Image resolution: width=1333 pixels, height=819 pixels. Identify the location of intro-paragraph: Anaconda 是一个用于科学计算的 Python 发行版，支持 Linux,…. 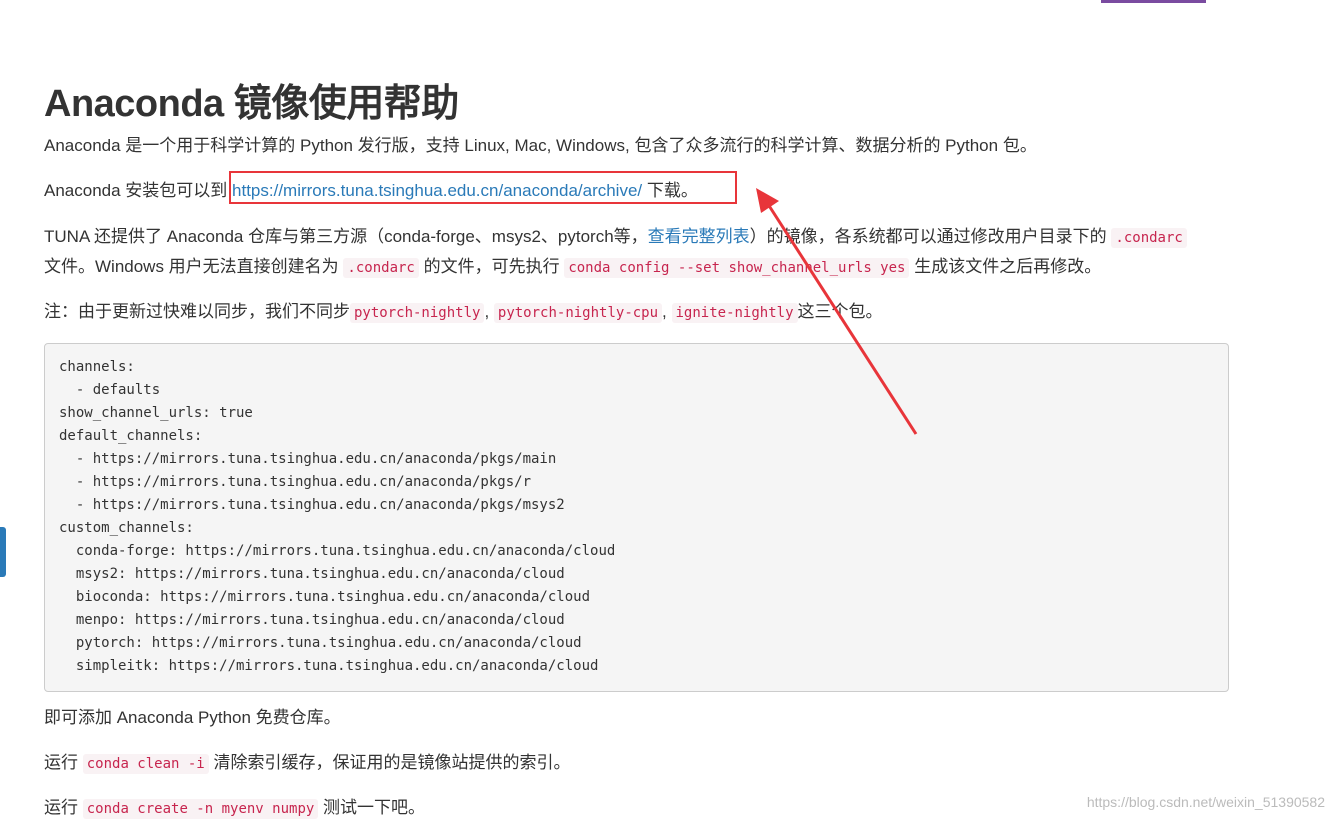
(540, 145).